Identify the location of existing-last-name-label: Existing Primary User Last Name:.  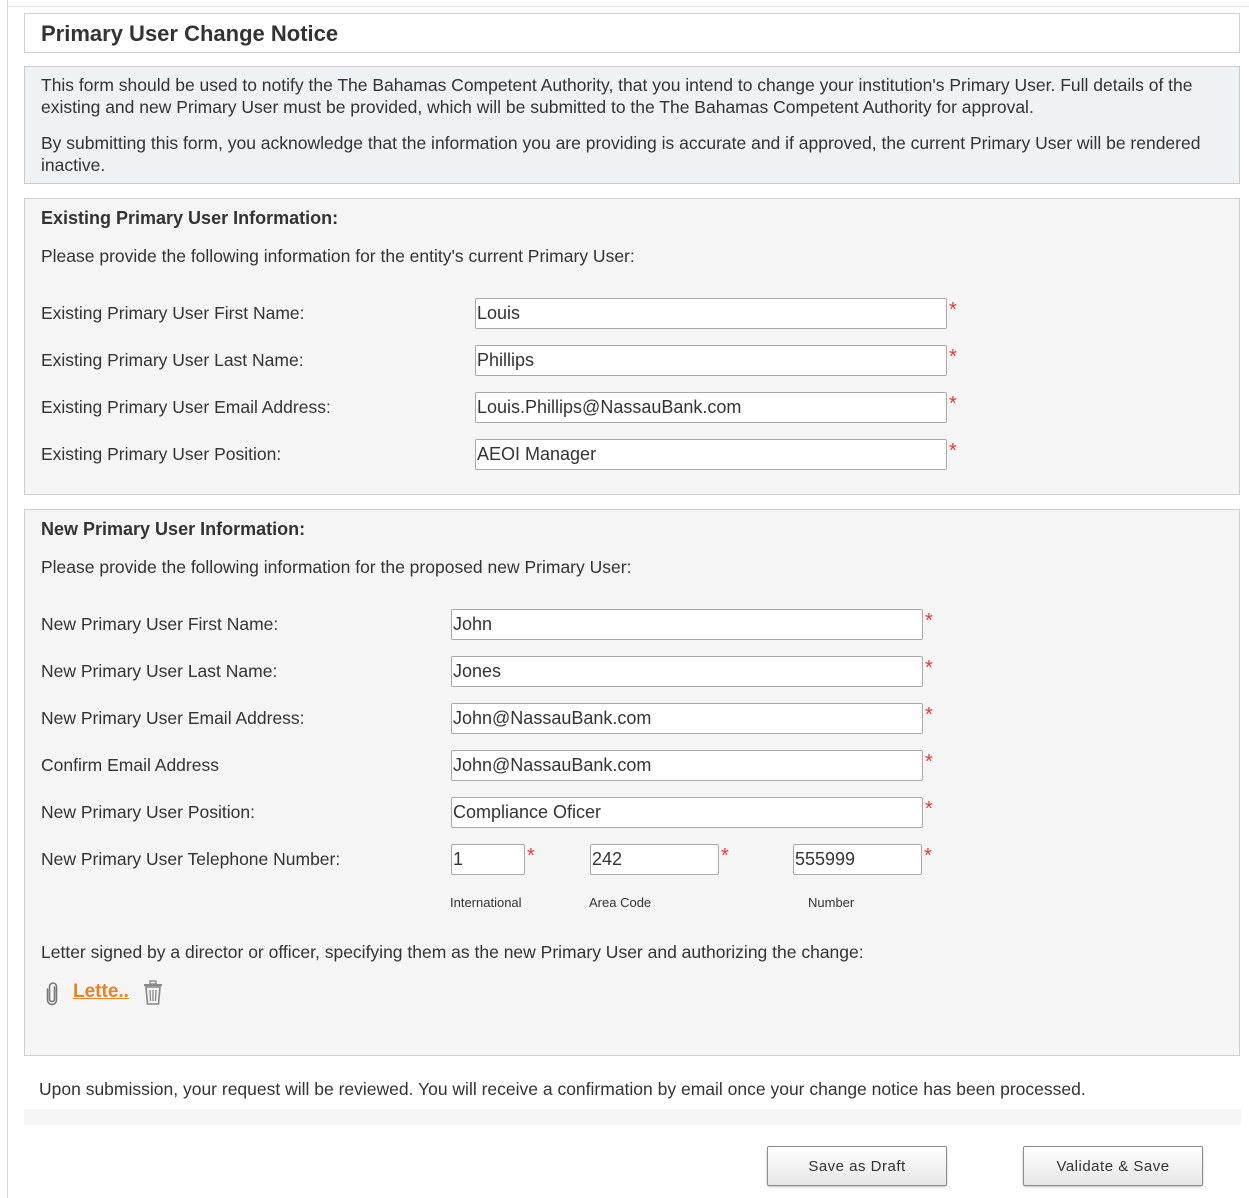
(172, 360).